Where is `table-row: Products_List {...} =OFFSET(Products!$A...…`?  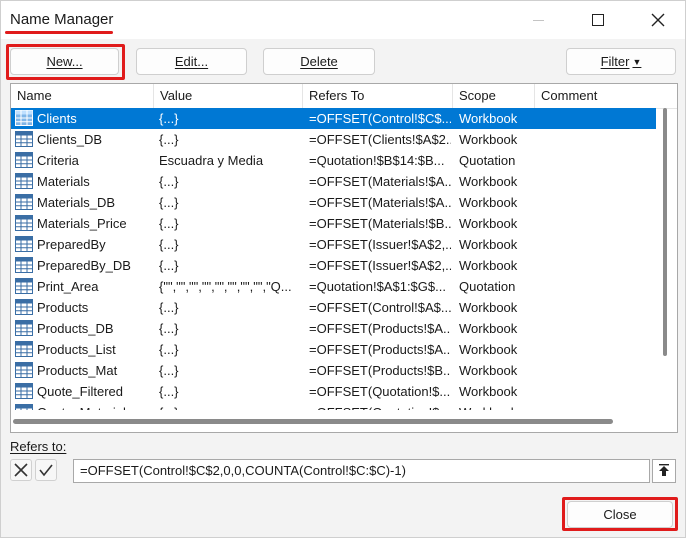 table-row: Products_List {...} =OFFSET(Products!$A...… is located at coordinates (333, 349).